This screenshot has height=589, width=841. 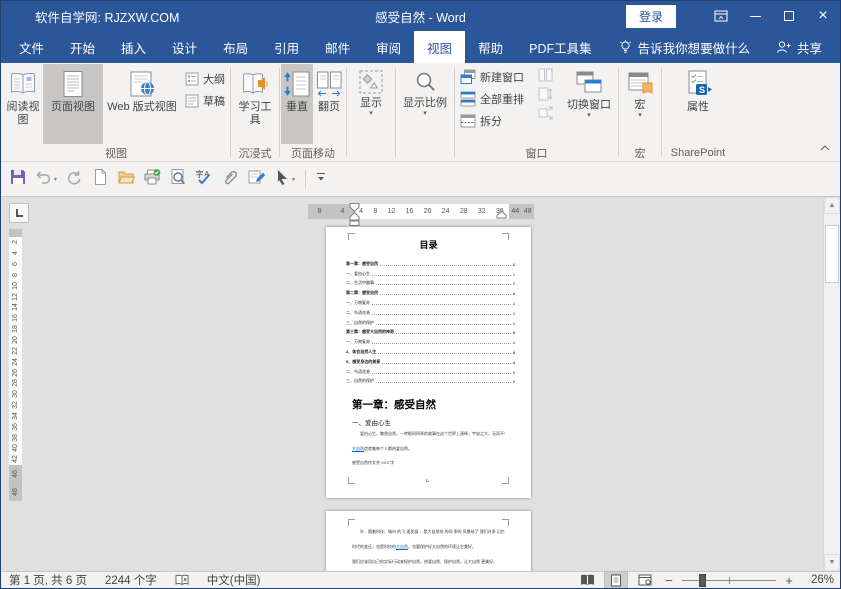 What do you see at coordinates (284, 179) in the screenshot?
I see `touch-mode-button: ▾` at bounding box center [284, 179].